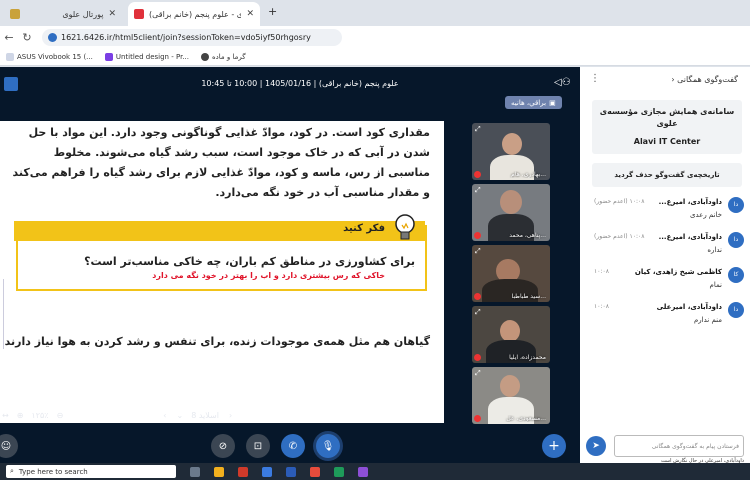 This screenshot has height=480, width=750. I want to click on design-favicon-icon, so click(108, 56).